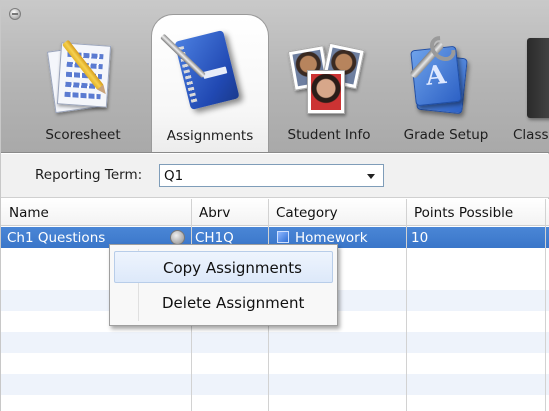 This screenshot has width=549, height=411. I want to click on class-icon, so click(538, 78).